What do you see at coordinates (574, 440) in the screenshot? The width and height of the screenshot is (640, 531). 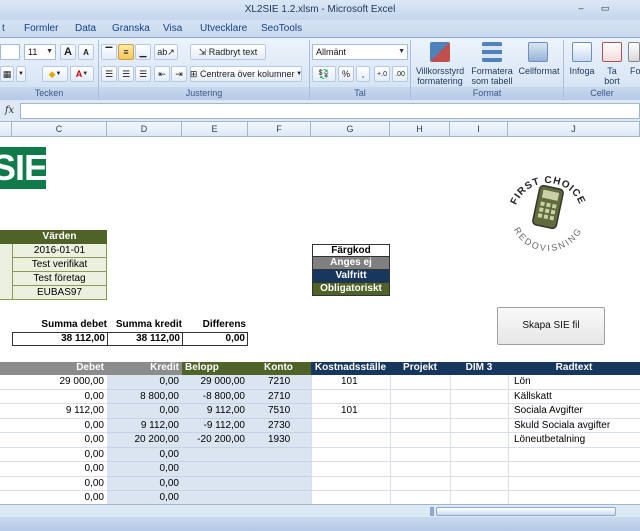 I see `cell-row-text: Löneutbetalning` at bounding box center [574, 440].